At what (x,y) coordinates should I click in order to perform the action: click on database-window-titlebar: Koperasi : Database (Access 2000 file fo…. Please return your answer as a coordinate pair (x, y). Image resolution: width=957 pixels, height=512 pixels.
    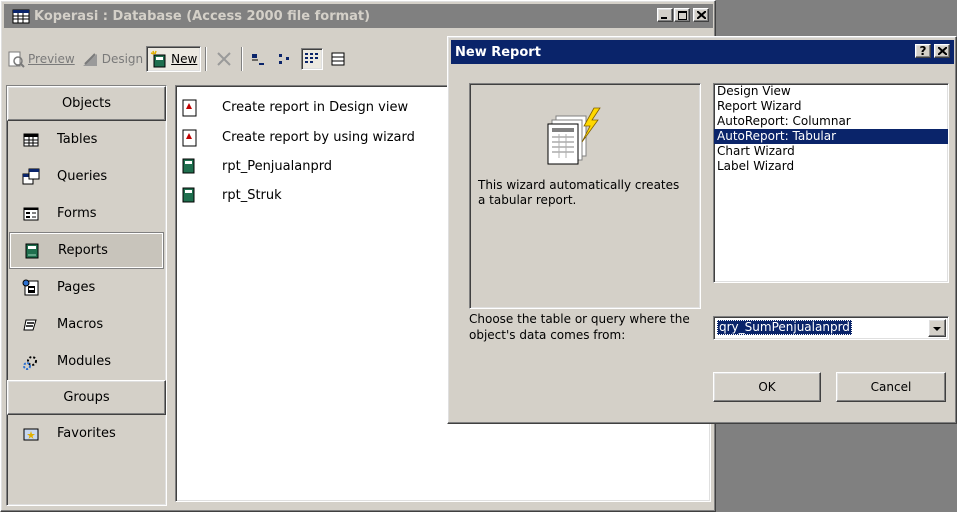
    Looking at the image, I should click on (358, 16).